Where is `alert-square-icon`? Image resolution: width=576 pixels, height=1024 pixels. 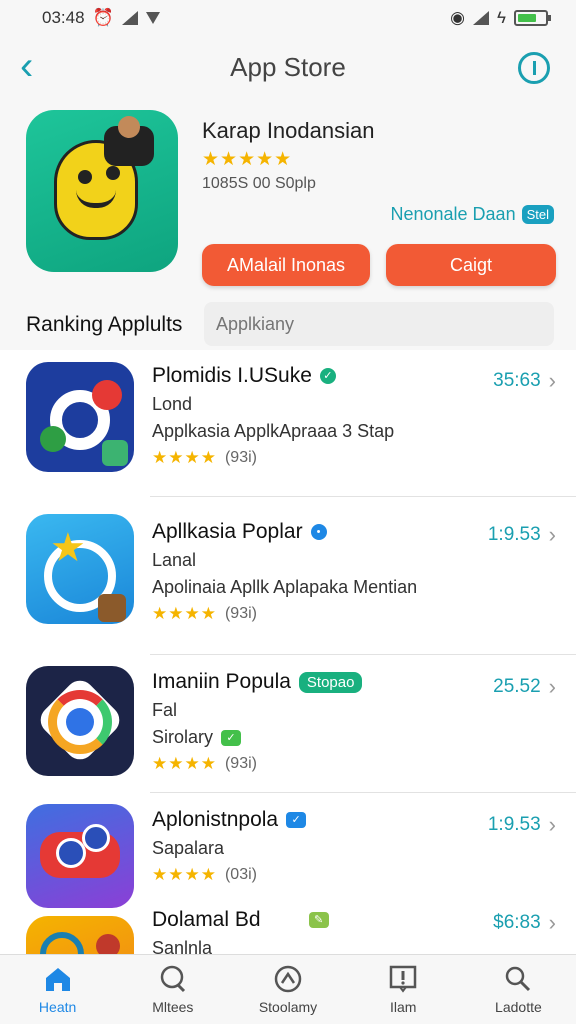
alert-square-icon is located at coordinates (403, 979).